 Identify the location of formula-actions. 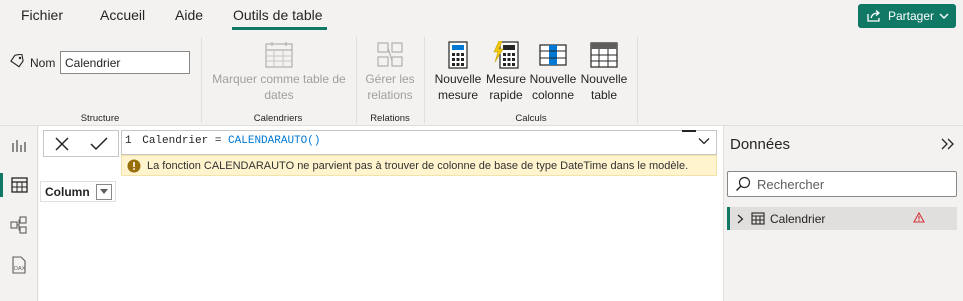
(81, 143).